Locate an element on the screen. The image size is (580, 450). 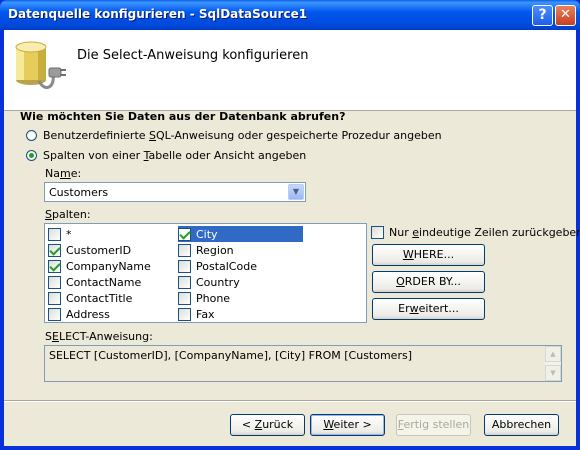
unique-rows-box is located at coordinates (377, 232).